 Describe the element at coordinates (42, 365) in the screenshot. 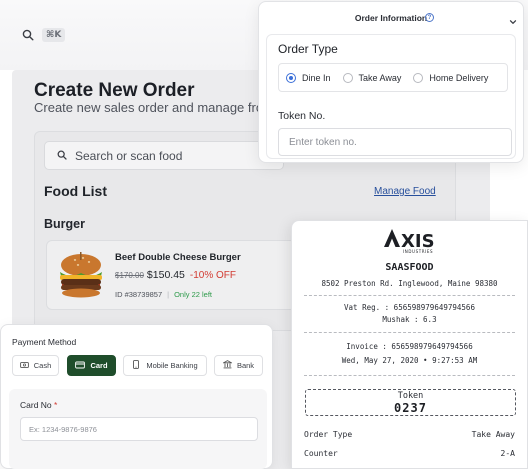

I see `pay-method-label: Cash` at that location.